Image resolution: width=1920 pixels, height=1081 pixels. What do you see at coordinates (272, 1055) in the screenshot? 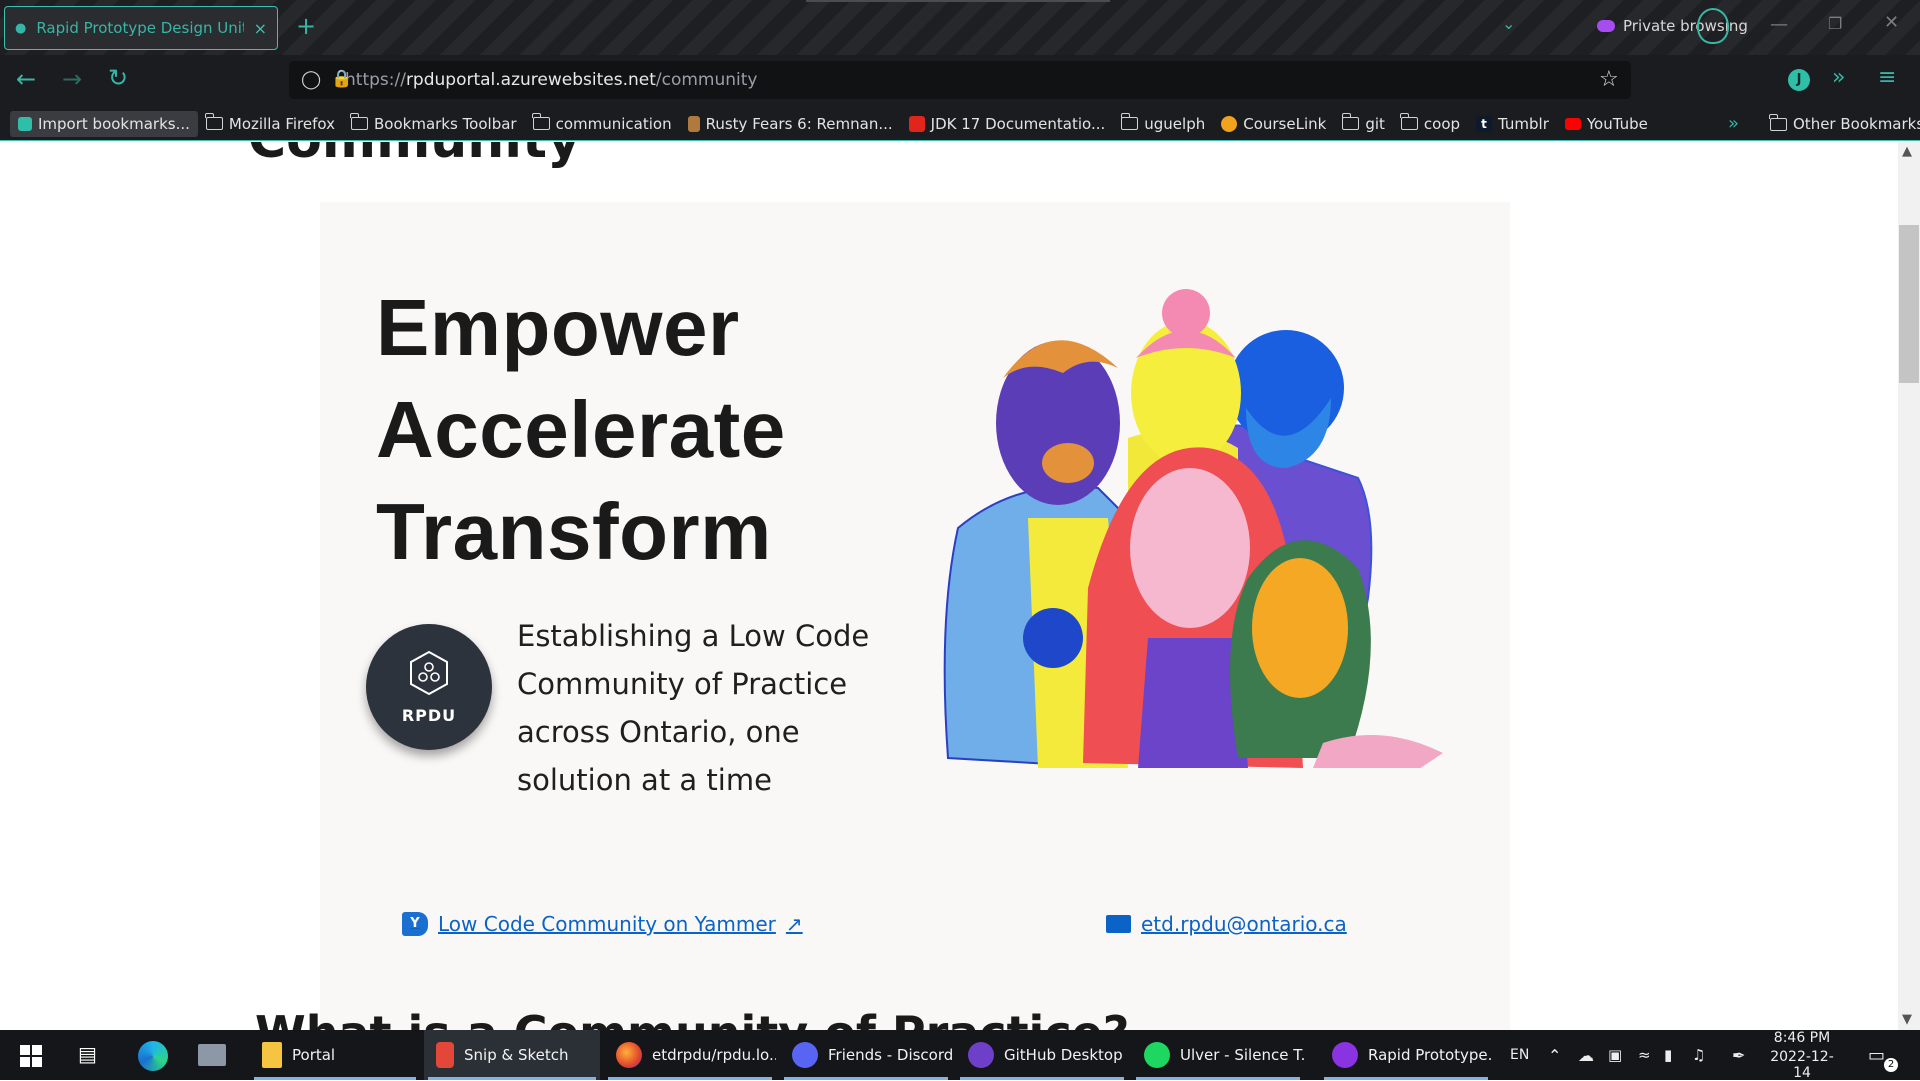
I see `folder-app-icon` at bounding box center [272, 1055].